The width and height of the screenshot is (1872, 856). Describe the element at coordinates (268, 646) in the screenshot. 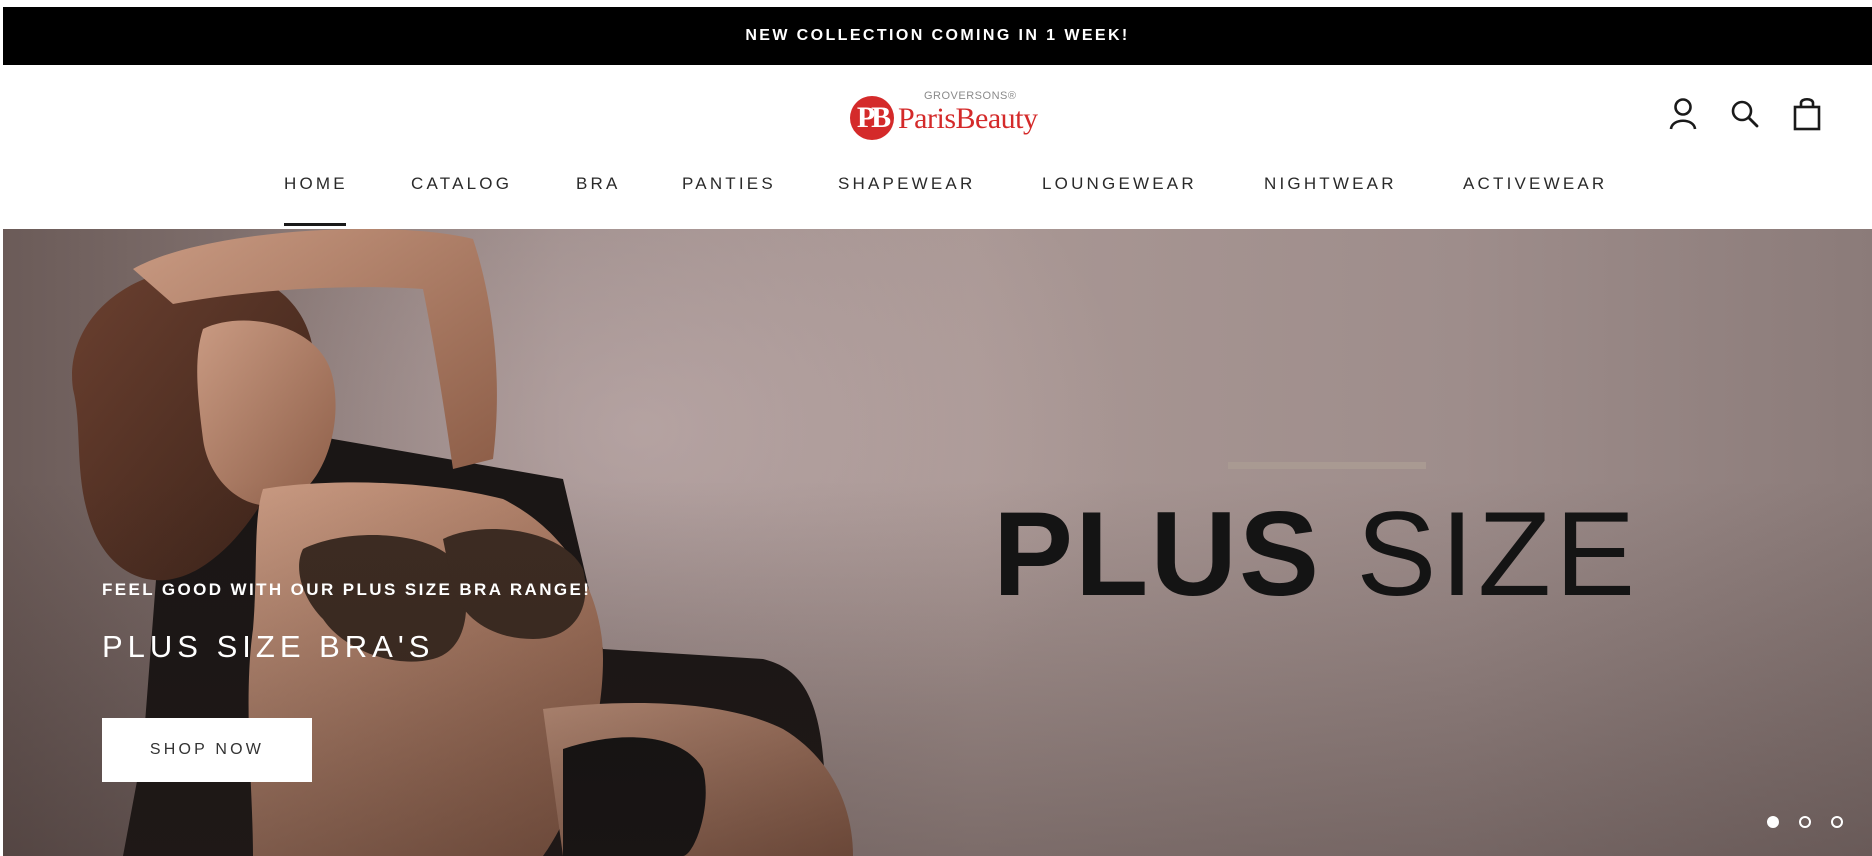

I see `hero-heading: PLUS SIZE BRA'S` at that location.